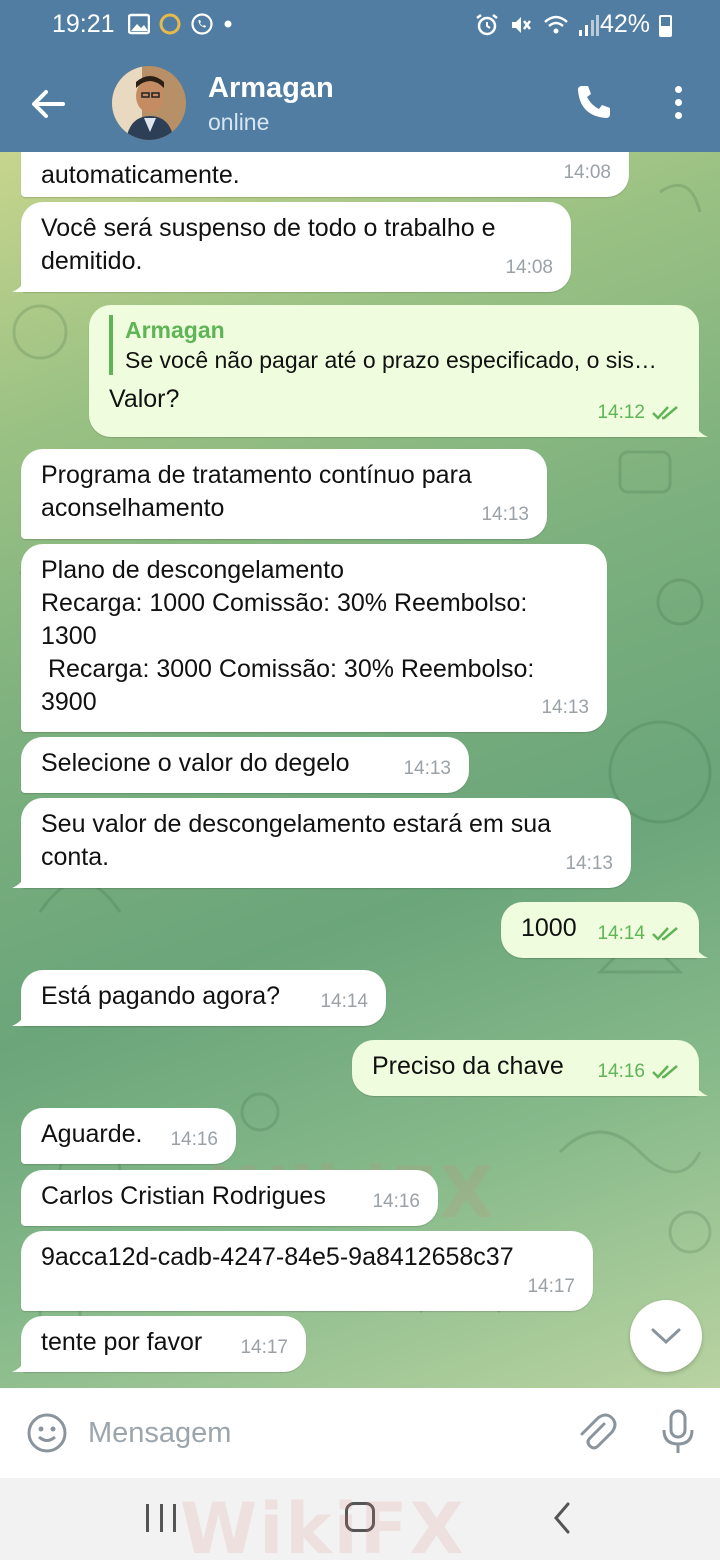  What do you see at coordinates (521, 25) in the screenshot?
I see `mute-icon` at bounding box center [521, 25].